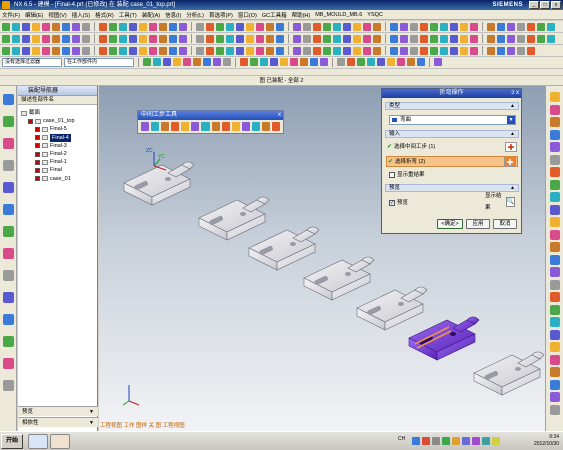 Image resolution: width=563 pixels, height=450 pixels. Describe the element at coordinates (279, 115) in the screenshot. I see `process-toolbar-close-button: x` at that location.